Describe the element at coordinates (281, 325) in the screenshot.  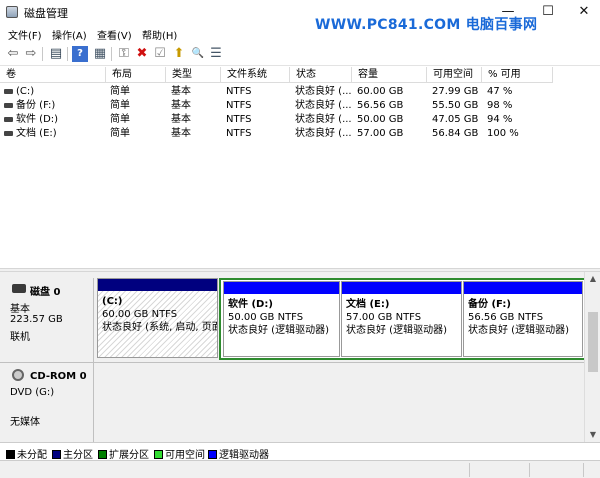
I see `partition-d-body: 软件 (D:) 50.00 GB NTFS 状态良好 (逻辑驱动器)` at that location.